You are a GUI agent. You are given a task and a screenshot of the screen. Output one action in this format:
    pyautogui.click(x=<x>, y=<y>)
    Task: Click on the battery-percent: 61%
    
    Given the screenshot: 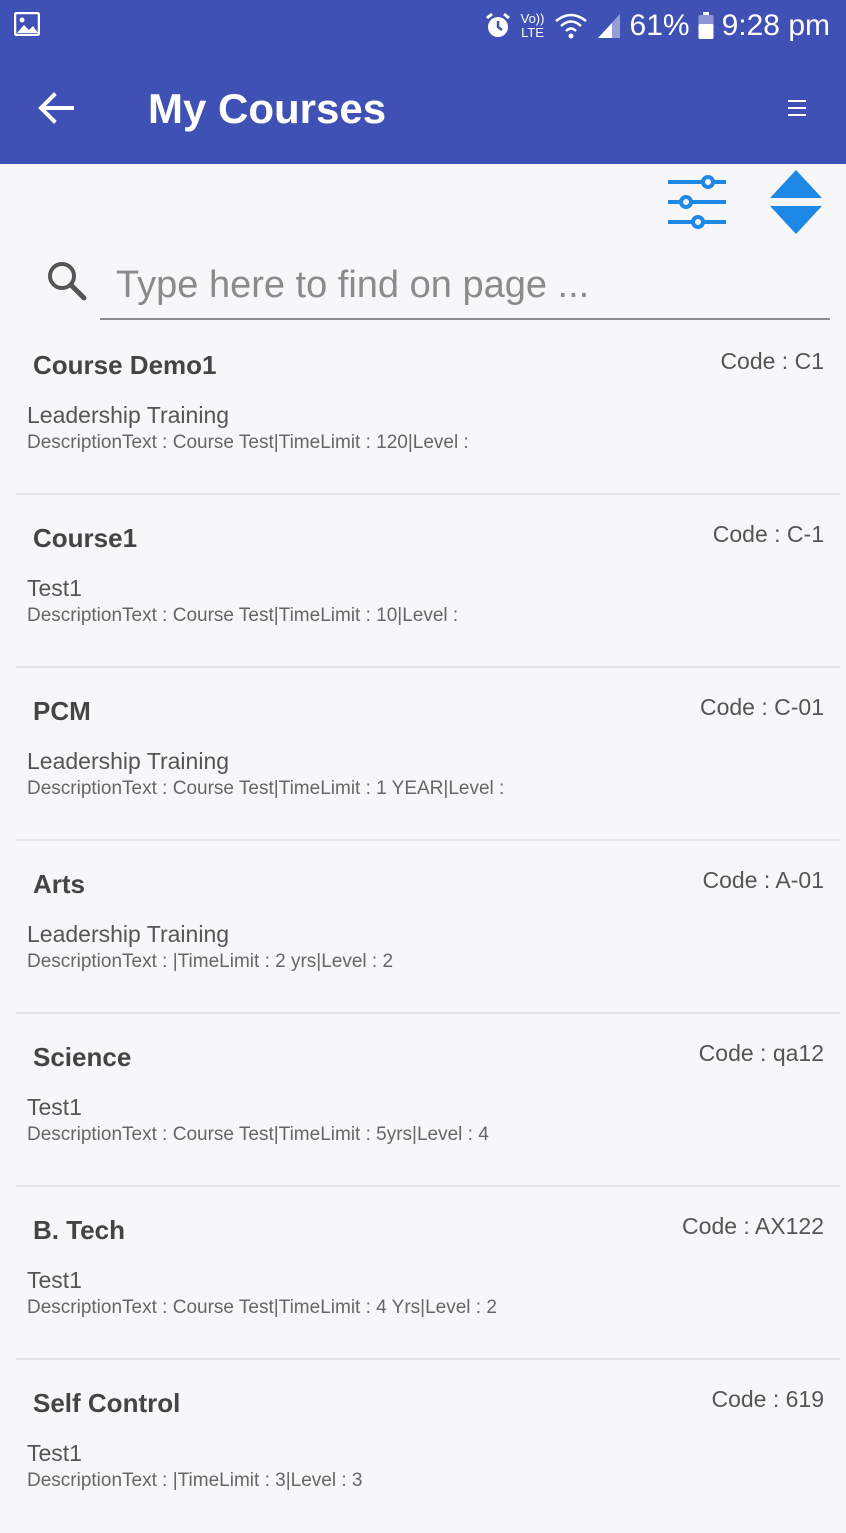 What is the action you would take?
    pyautogui.click(x=659, y=25)
    